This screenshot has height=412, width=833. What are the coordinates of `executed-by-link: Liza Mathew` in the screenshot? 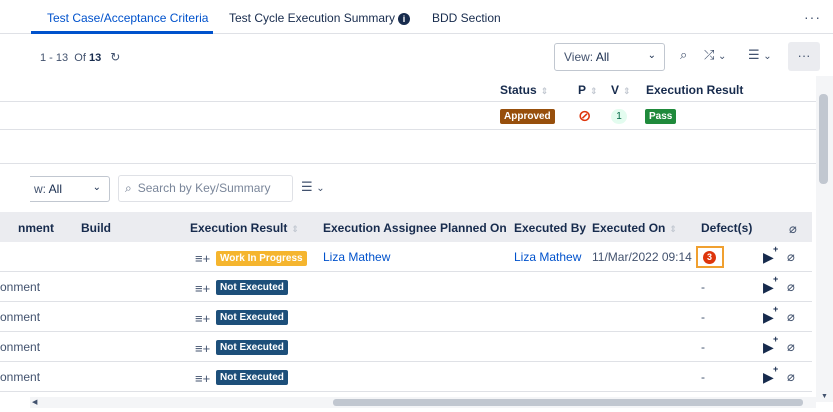 It's located at (547, 257).